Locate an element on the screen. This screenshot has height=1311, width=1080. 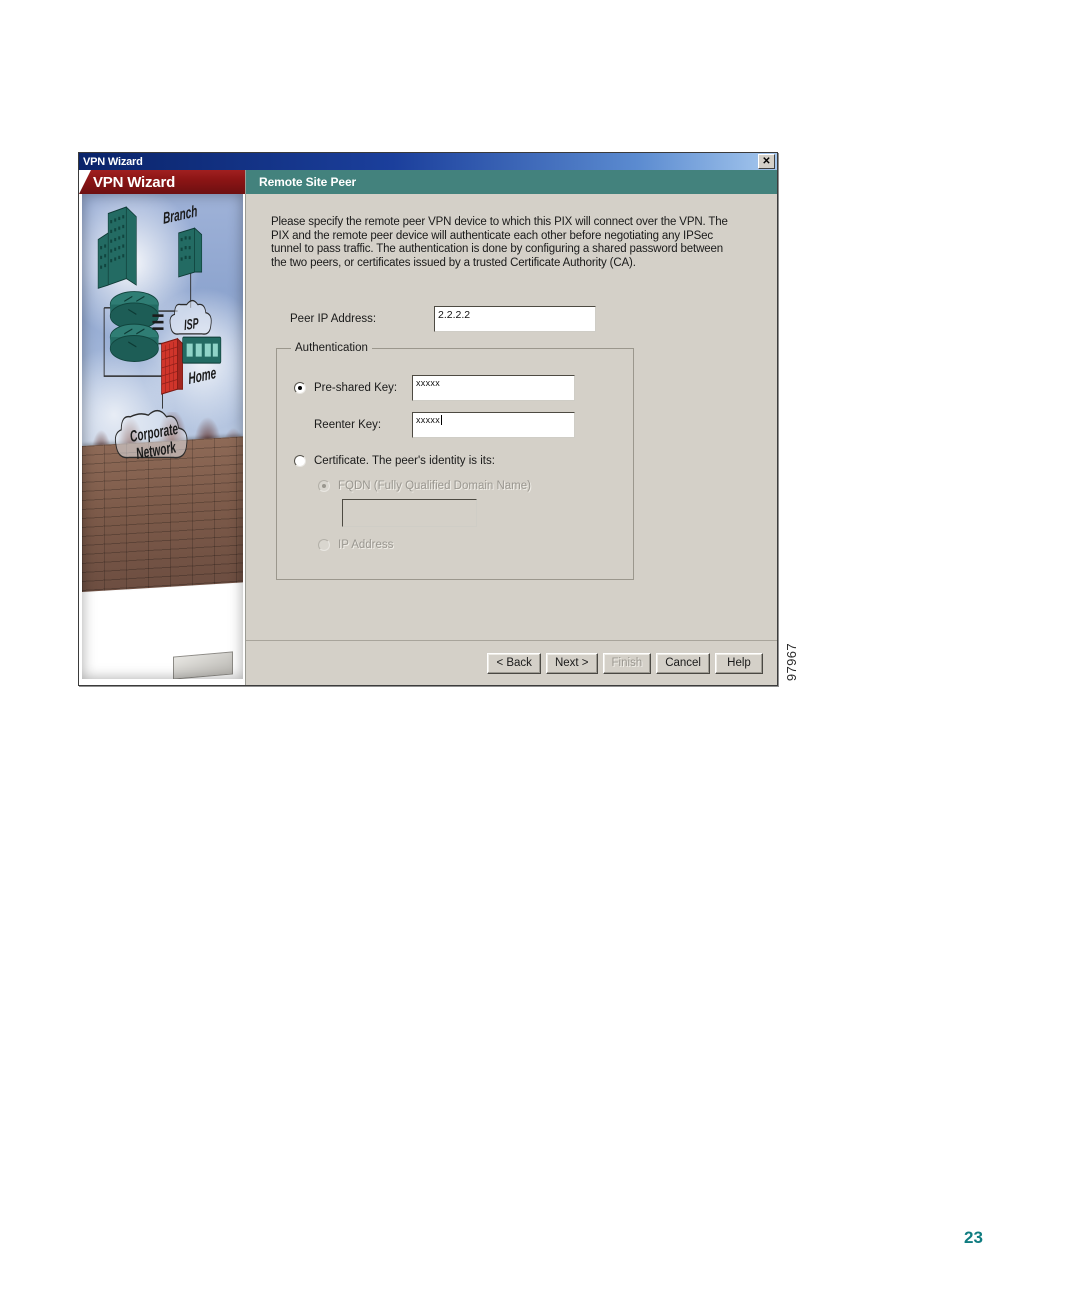
preshared-key-row: Pre-shared Key: xxxxx is located at coordinates (463, 388).